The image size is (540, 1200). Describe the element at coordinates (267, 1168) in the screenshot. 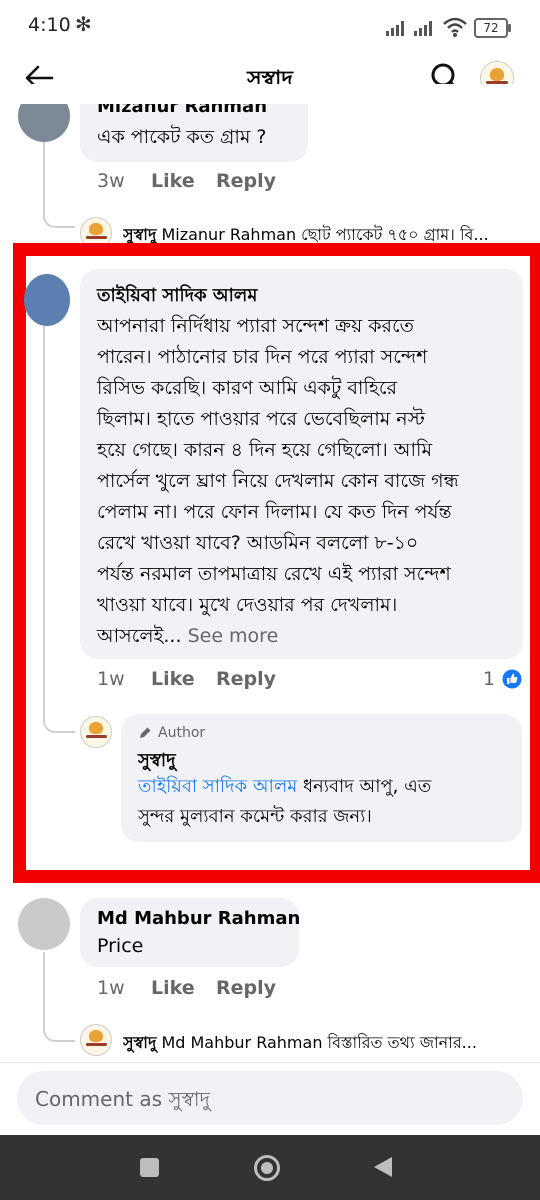

I see `home-nav-icon` at that location.